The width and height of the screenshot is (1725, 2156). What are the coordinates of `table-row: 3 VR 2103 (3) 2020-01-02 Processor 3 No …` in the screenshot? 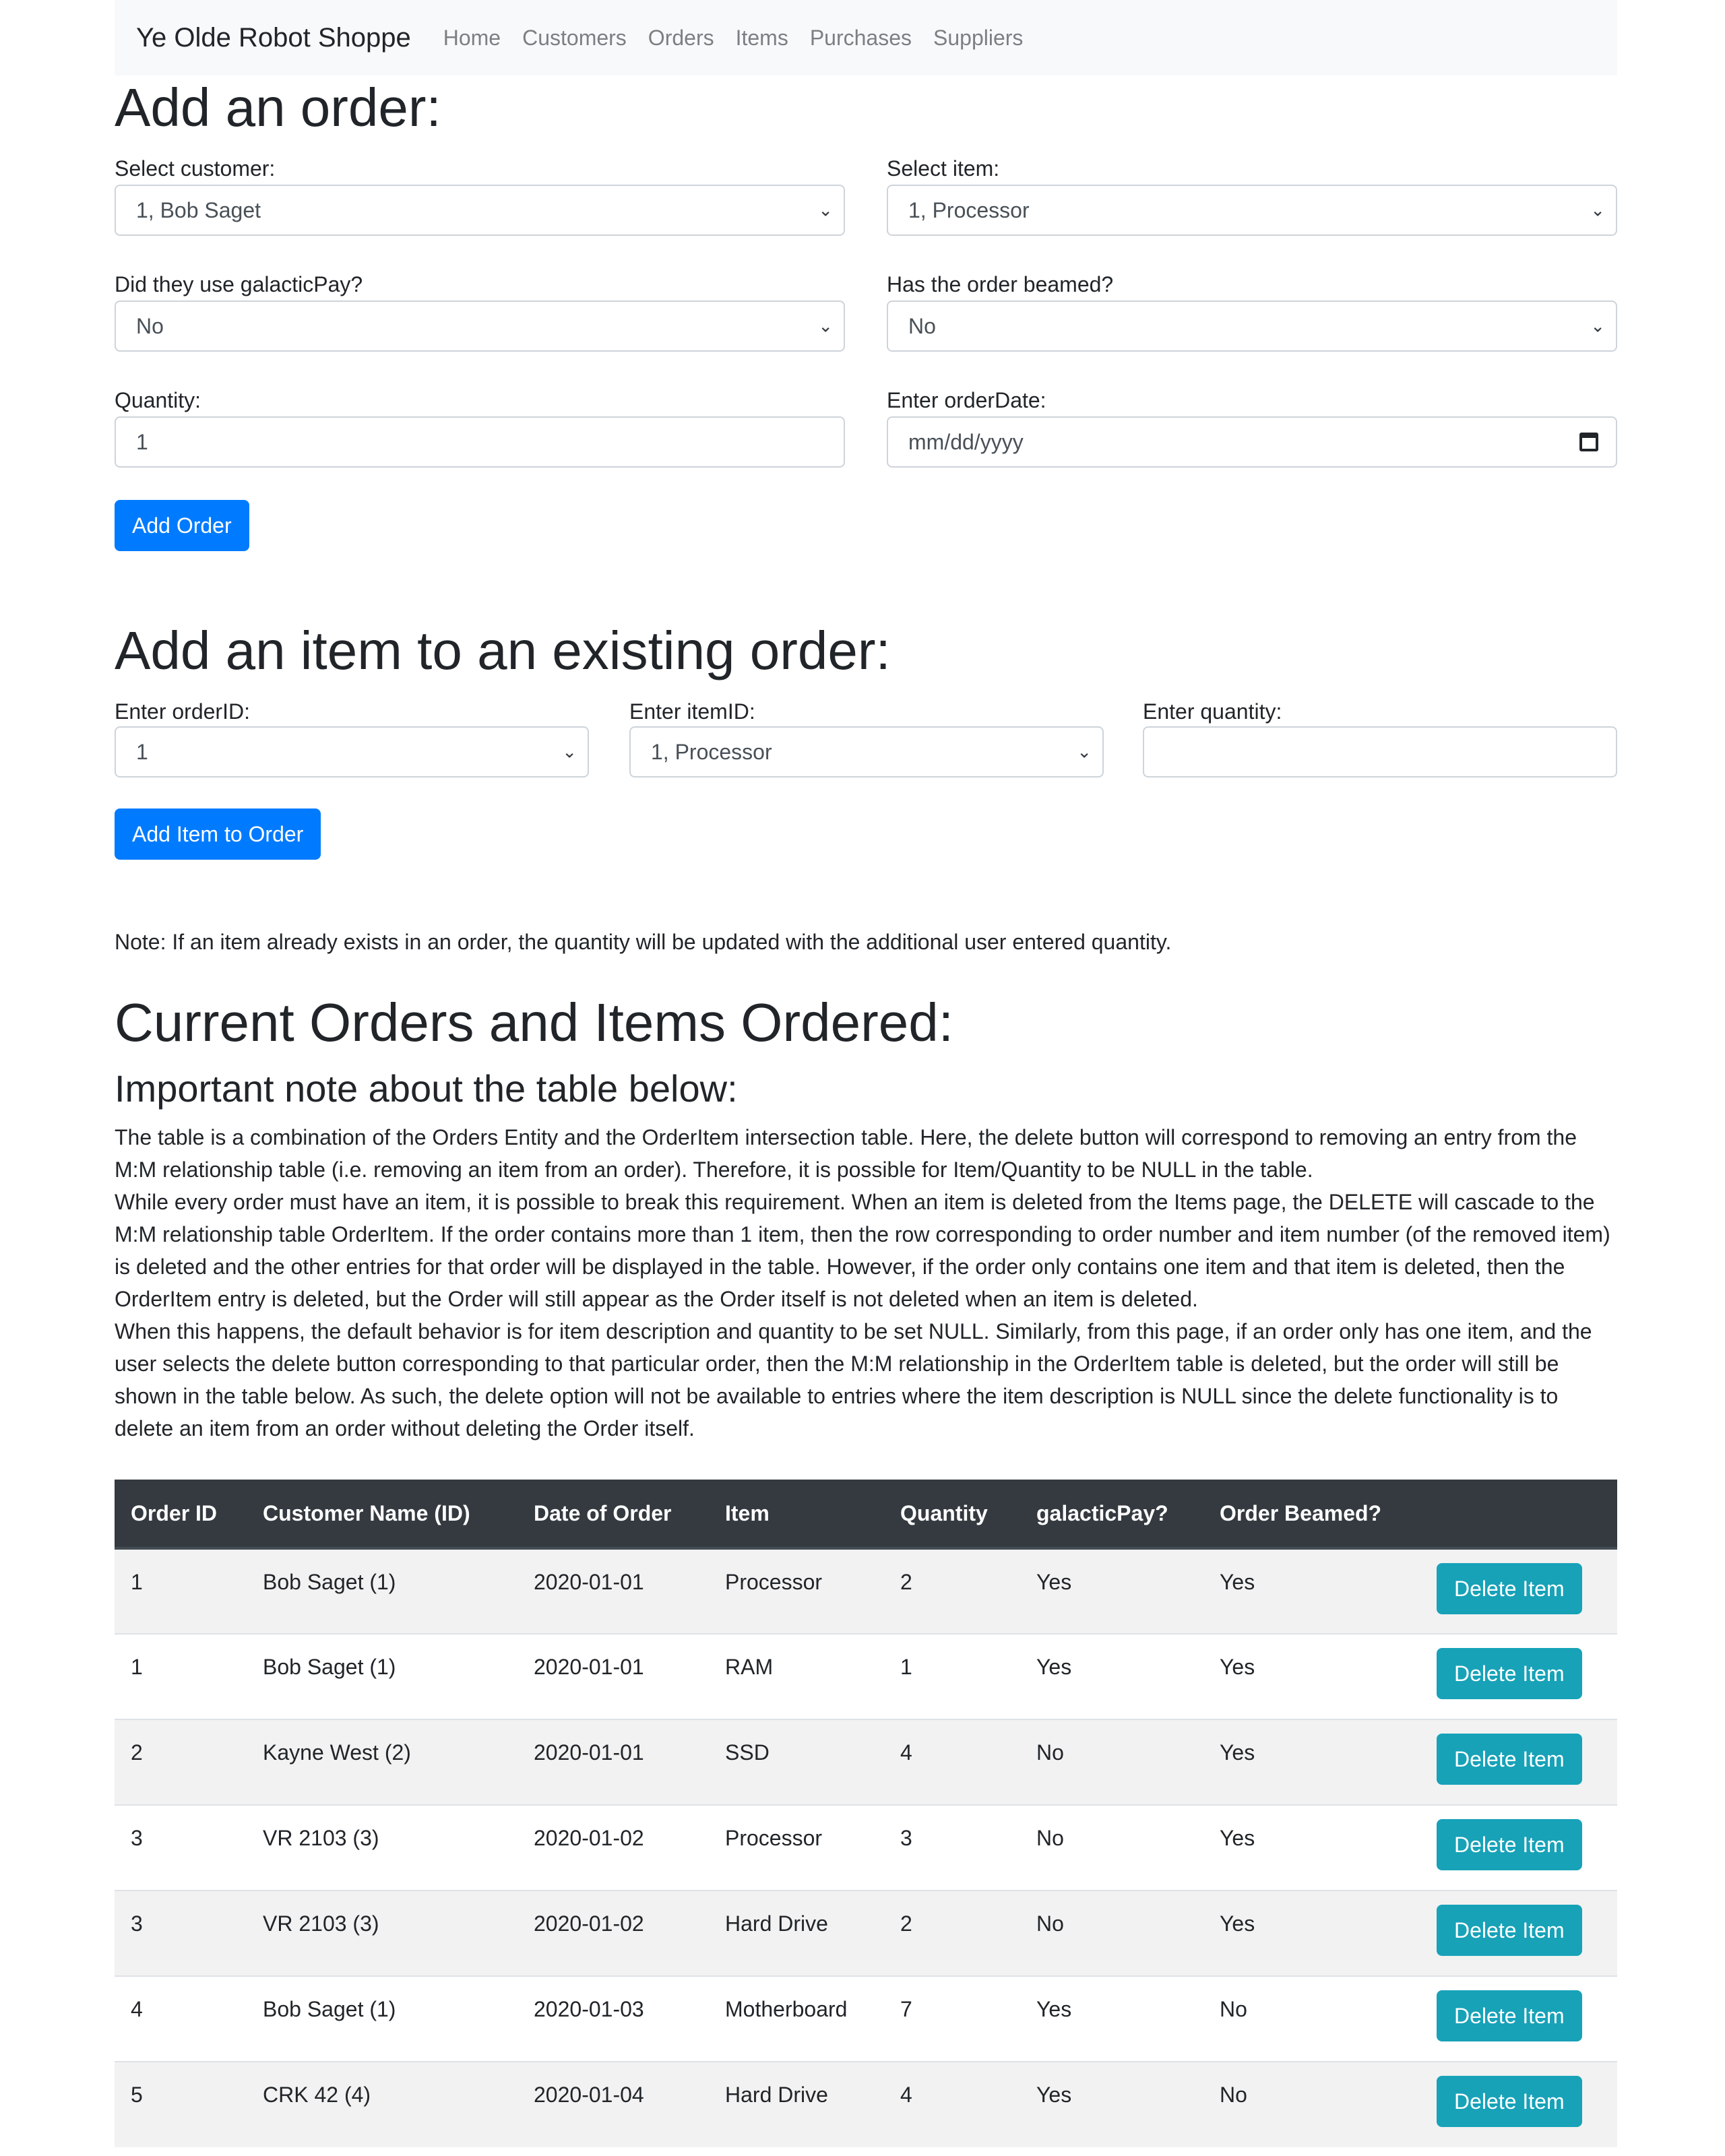 It's located at (866, 1847).